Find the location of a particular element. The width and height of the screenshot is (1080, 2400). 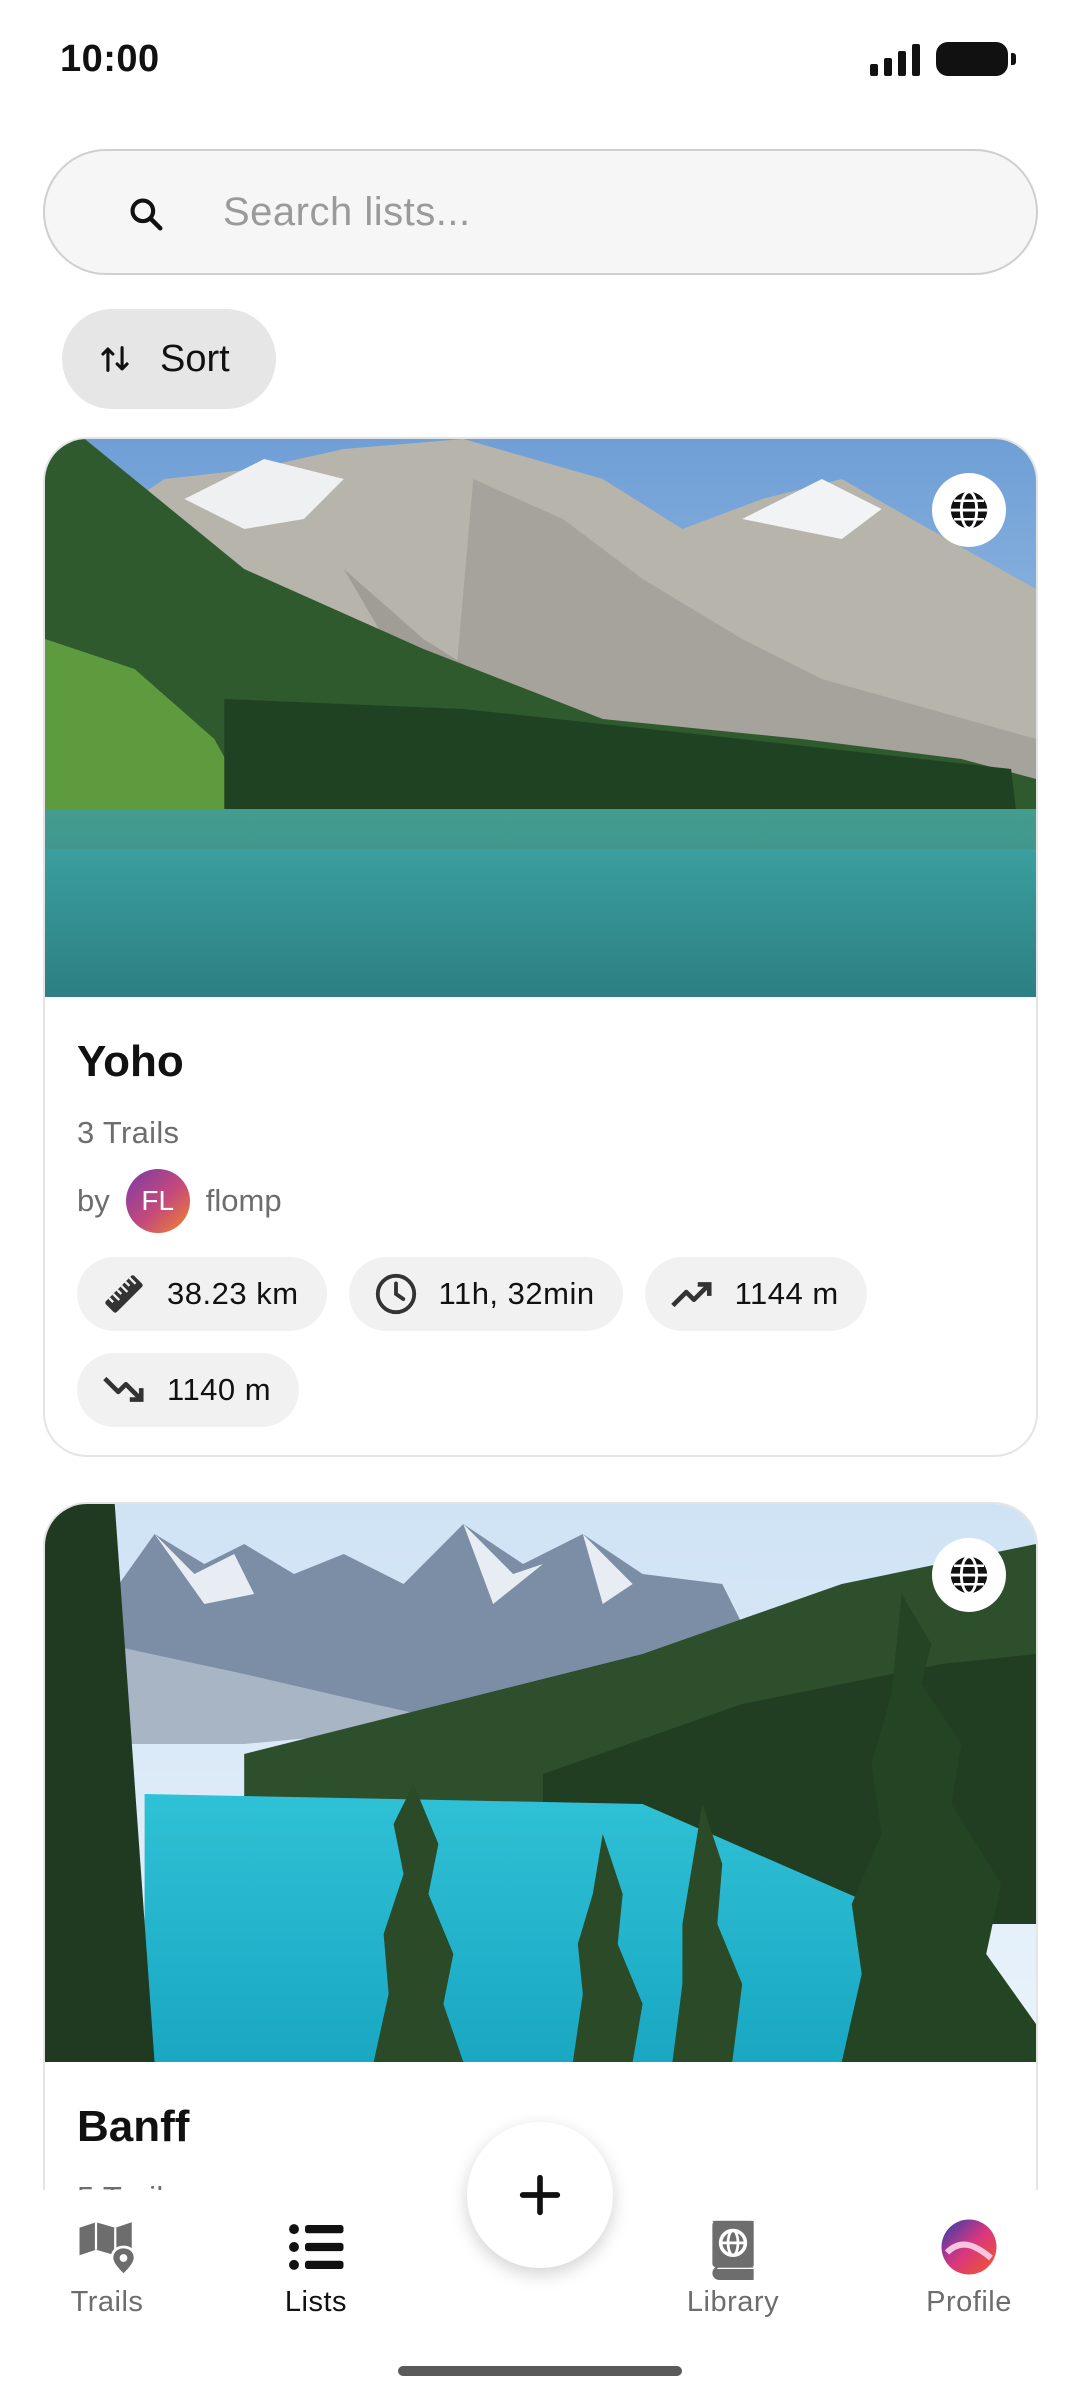

descent-value: 1140 m is located at coordinates (219, 1389).